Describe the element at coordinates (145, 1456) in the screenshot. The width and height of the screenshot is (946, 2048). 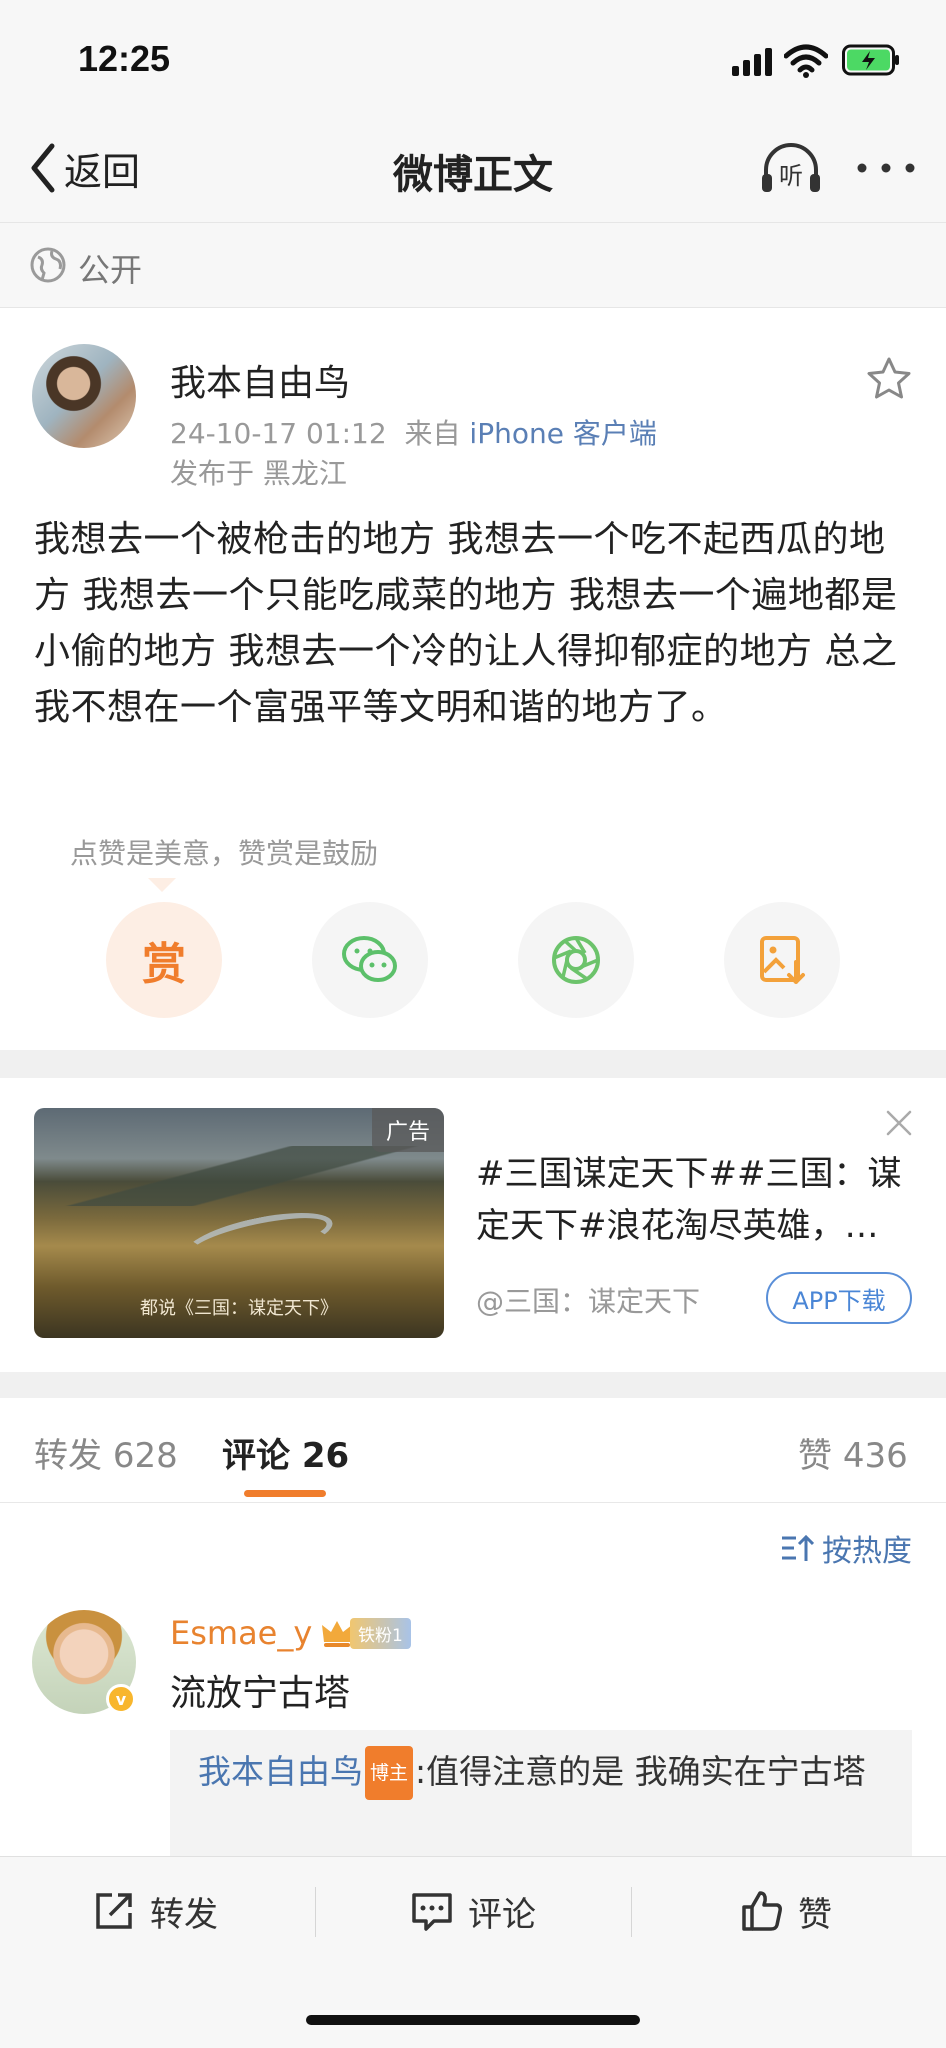
I see `tab-repost-count: 628` at that location.